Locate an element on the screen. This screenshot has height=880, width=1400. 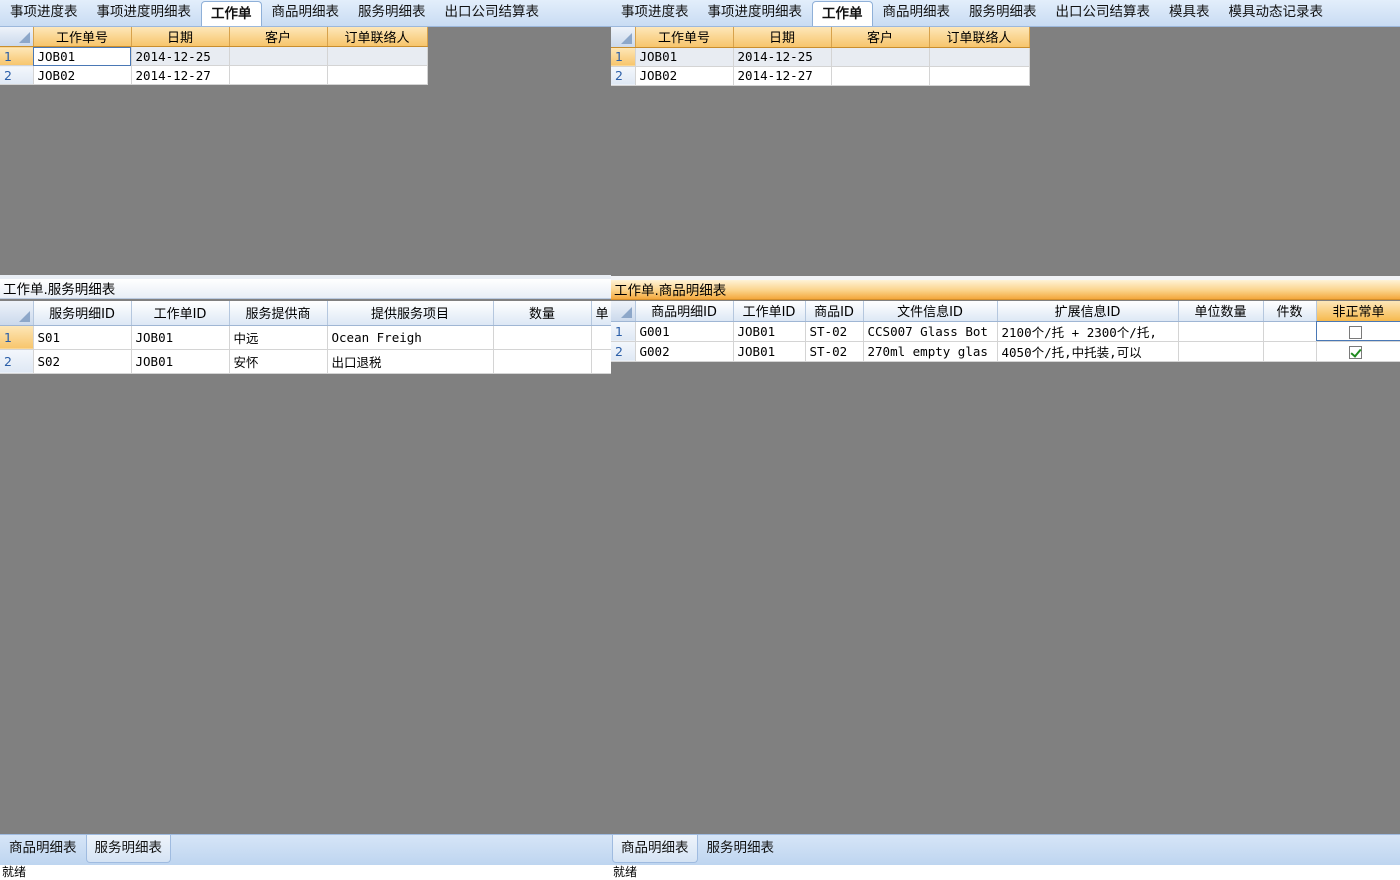
column-header: 商品ID is located at coordinates (834, 311).